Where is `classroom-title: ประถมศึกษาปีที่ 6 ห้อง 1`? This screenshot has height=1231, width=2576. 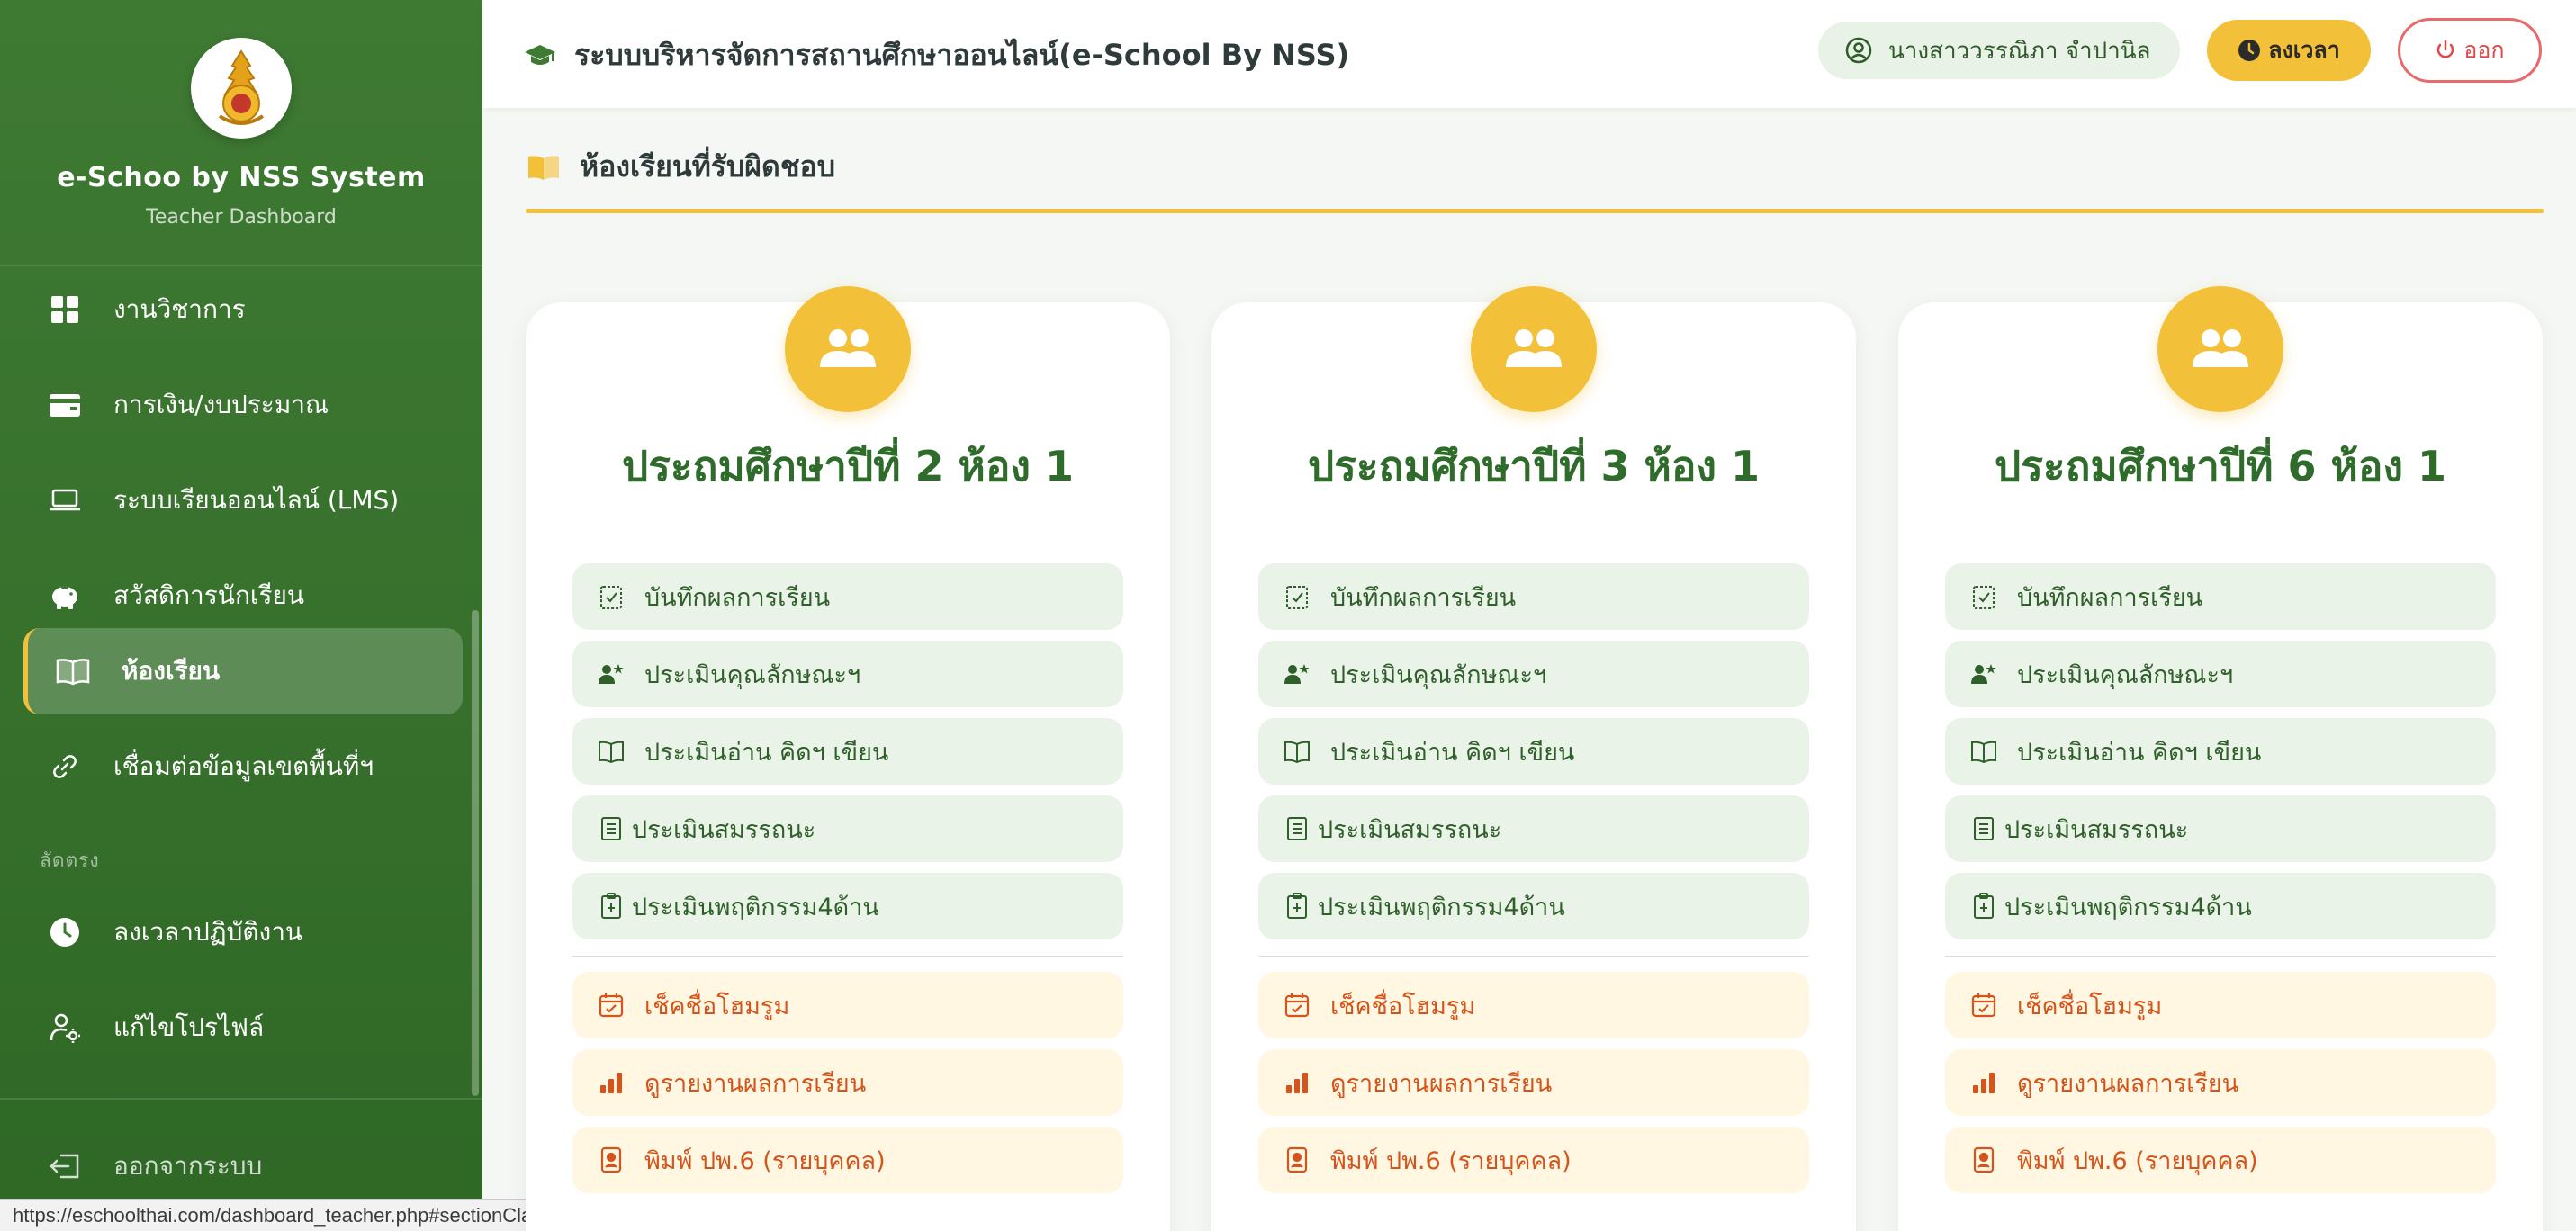
classroom-title: ประถมศึกษาปีที่ 6 ห้อง 1 is located at coordinates (2220, 466).